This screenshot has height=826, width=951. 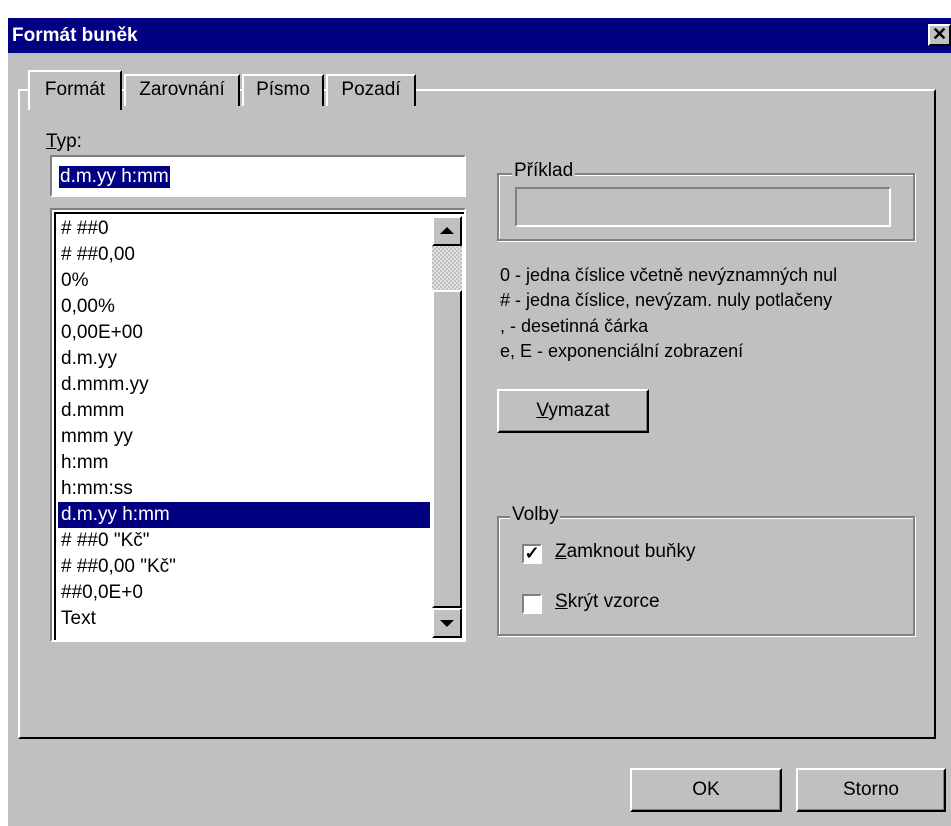 What do you see at coordinates (244, 567) in the screenshot?
I see `list-item: # ##0,00 "Kč"` at bounding box center [244, 567].